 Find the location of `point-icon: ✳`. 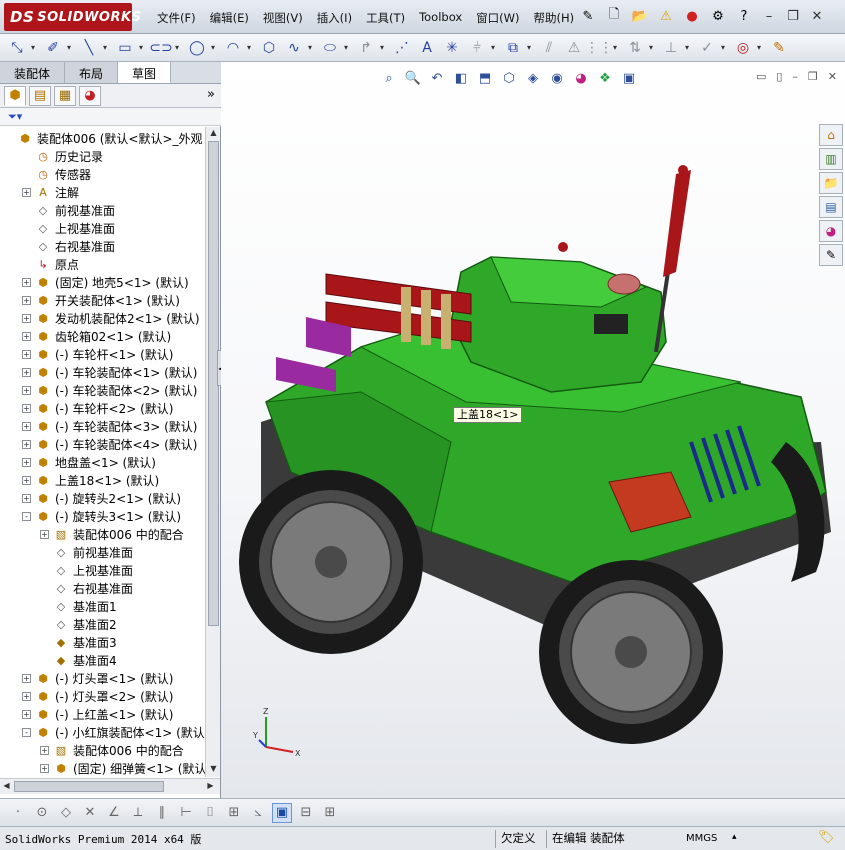

point-icon: ✳ is located at coordinates (452, 48).